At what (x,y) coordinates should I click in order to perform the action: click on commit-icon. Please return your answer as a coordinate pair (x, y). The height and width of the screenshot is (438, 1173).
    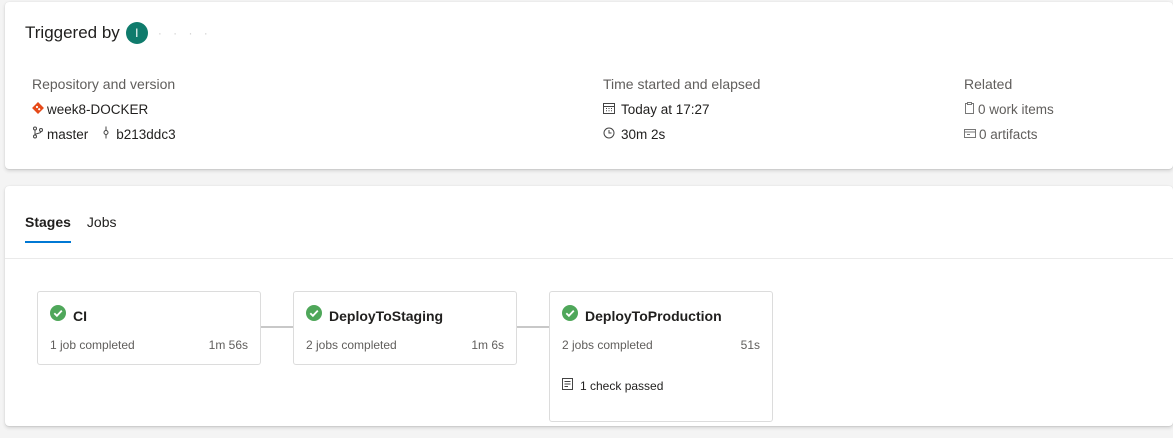
    Looking at the image, I should click on (106, 134).